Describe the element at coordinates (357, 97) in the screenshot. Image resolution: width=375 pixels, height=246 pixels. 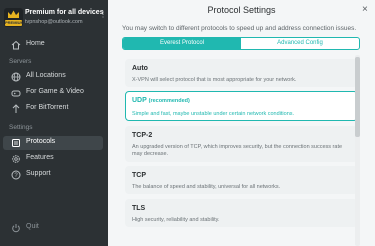
I see `scrollbar-thumb` at that location.